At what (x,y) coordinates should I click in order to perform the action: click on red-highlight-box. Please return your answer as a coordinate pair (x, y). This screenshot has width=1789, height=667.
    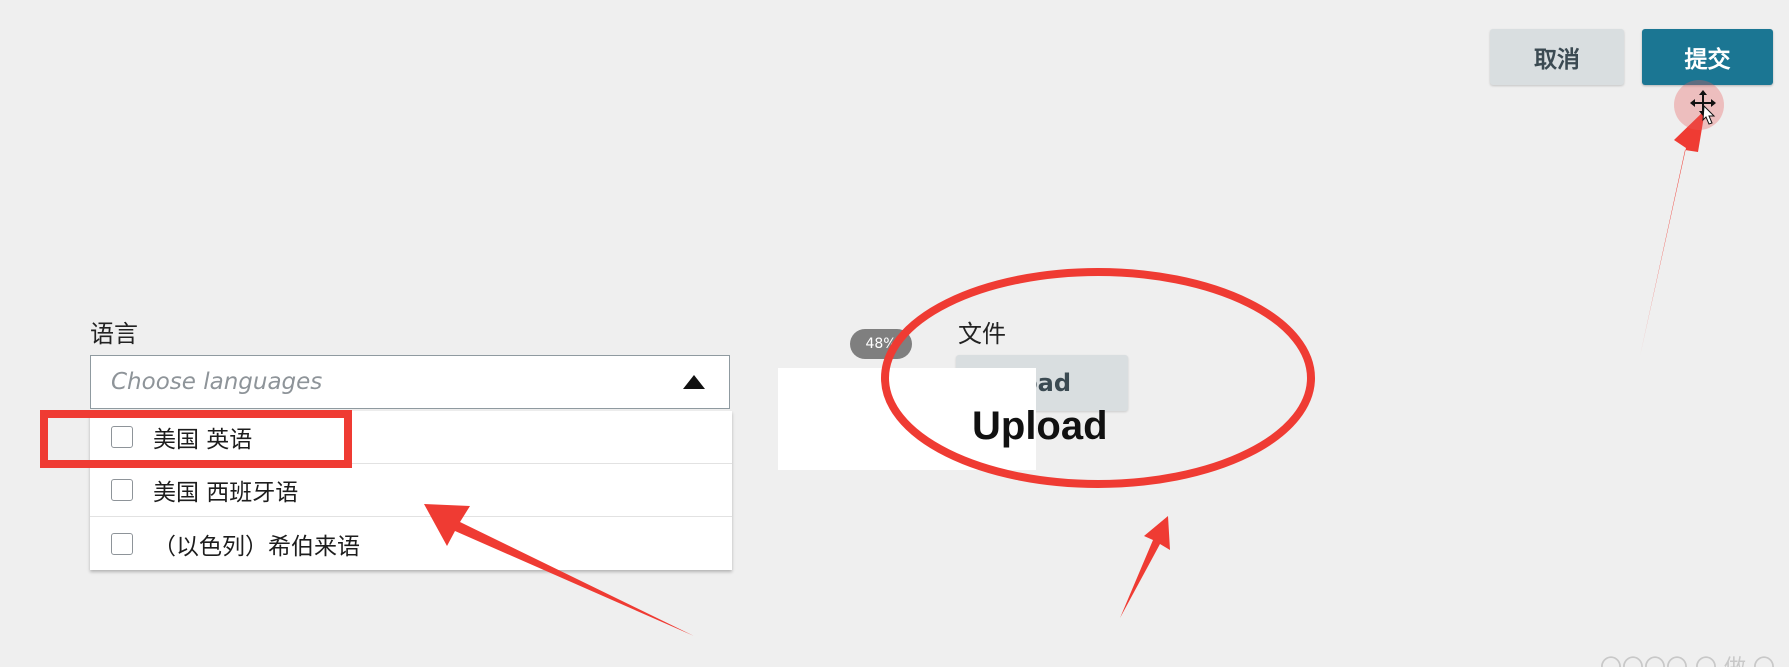
    Looking at the image, I should click on (196, 439).